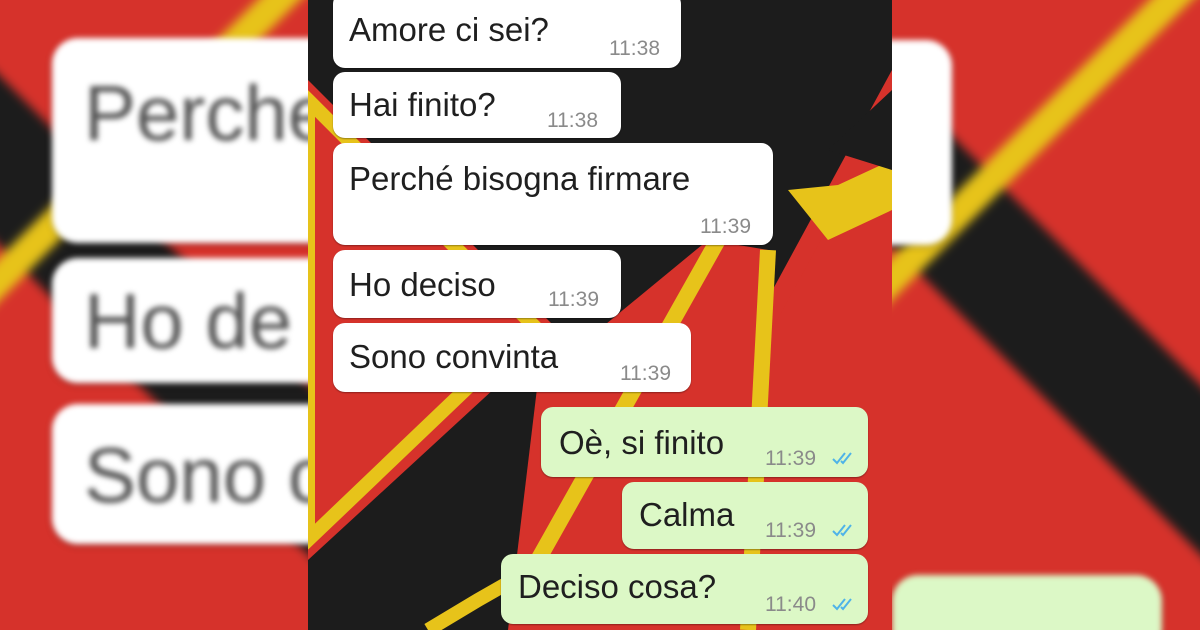 The image size is (1200, 630). I want to click on message-text: Ho deciso, so click(422, 284).